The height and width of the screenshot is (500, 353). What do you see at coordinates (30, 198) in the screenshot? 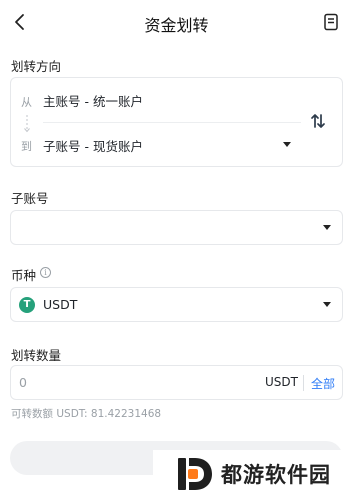
I see `sub-account-label: 子账号` at bounding box center [30, 198].